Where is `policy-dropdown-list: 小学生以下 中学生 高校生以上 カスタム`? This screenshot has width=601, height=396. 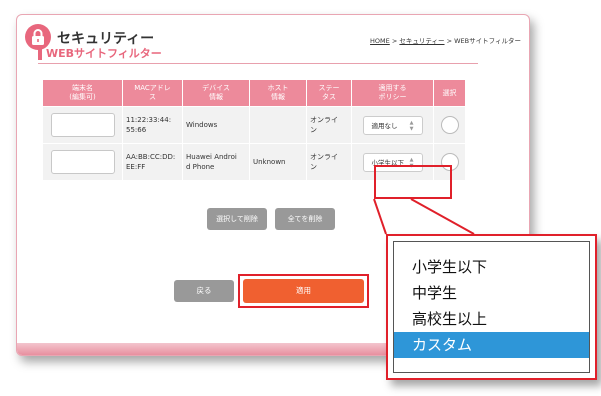
policy-dropdown-list: 小学生以下 中学生 高校生以上 カスタム is located at coordinates (491, 307).